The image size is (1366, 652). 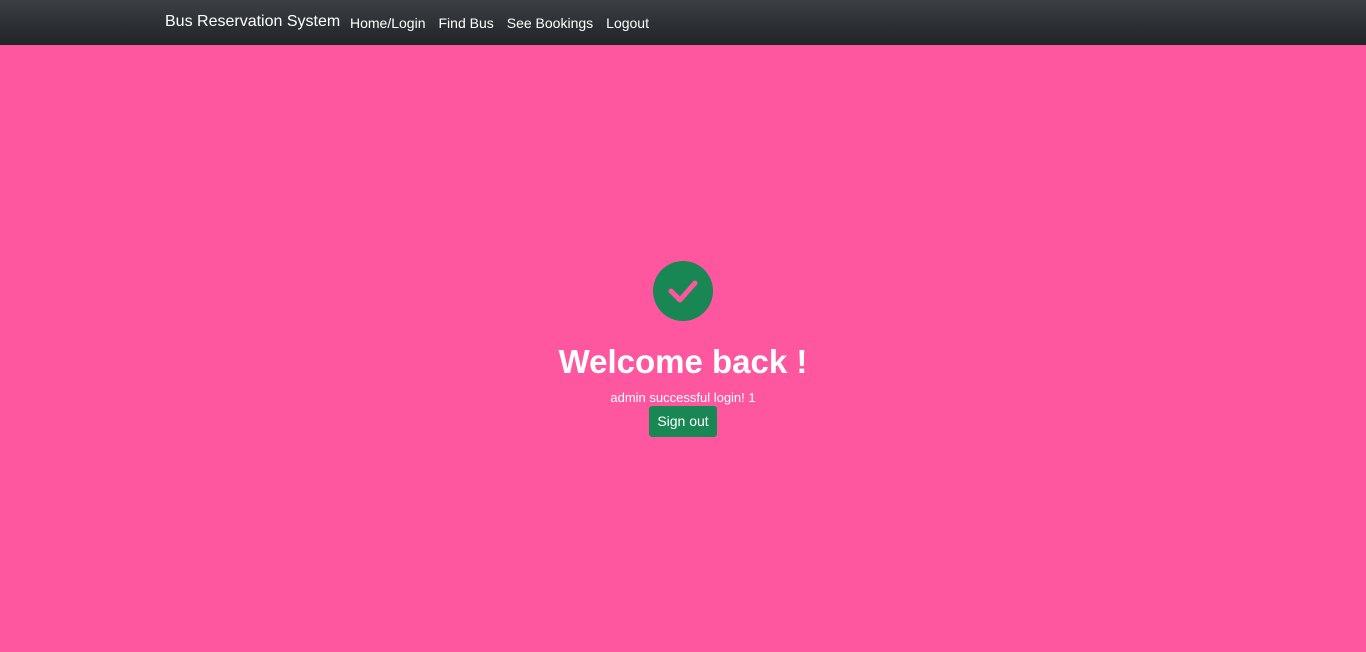 What do you see at coordinates (466, 23) in the screenshot?
I see `nav-link-find-bus: Find Bus` at bounding box center [466, 23].